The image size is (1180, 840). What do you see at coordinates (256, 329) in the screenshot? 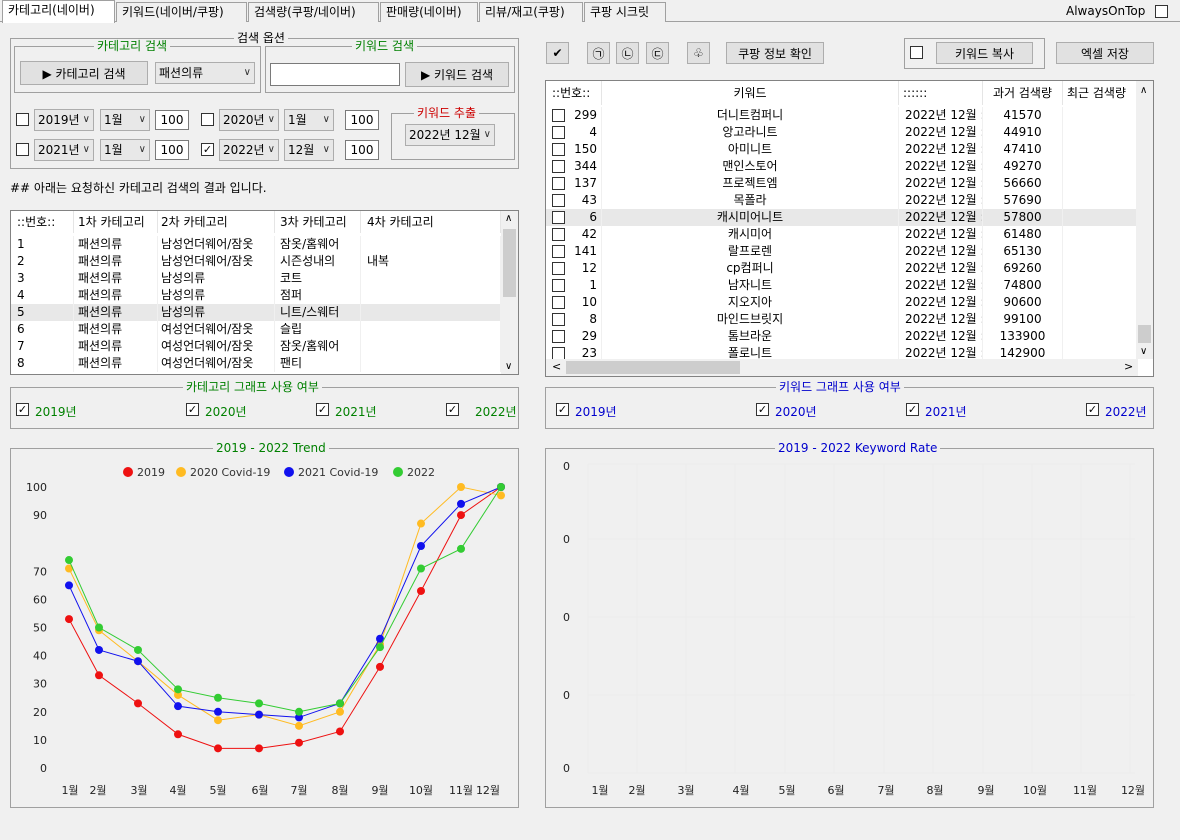
I see `category-table-row: 6 패션의류 여성언더웨어/잠옷 슬립` at bounding box center [256, 329].